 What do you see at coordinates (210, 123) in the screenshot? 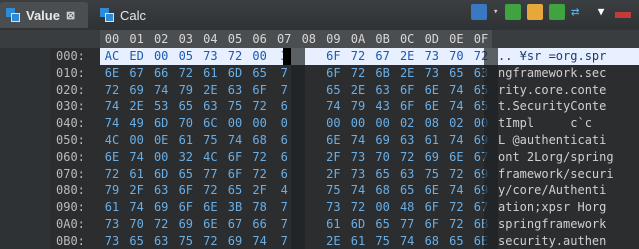
I see `hex-byte: 6C` at bounding box center [210, 123].